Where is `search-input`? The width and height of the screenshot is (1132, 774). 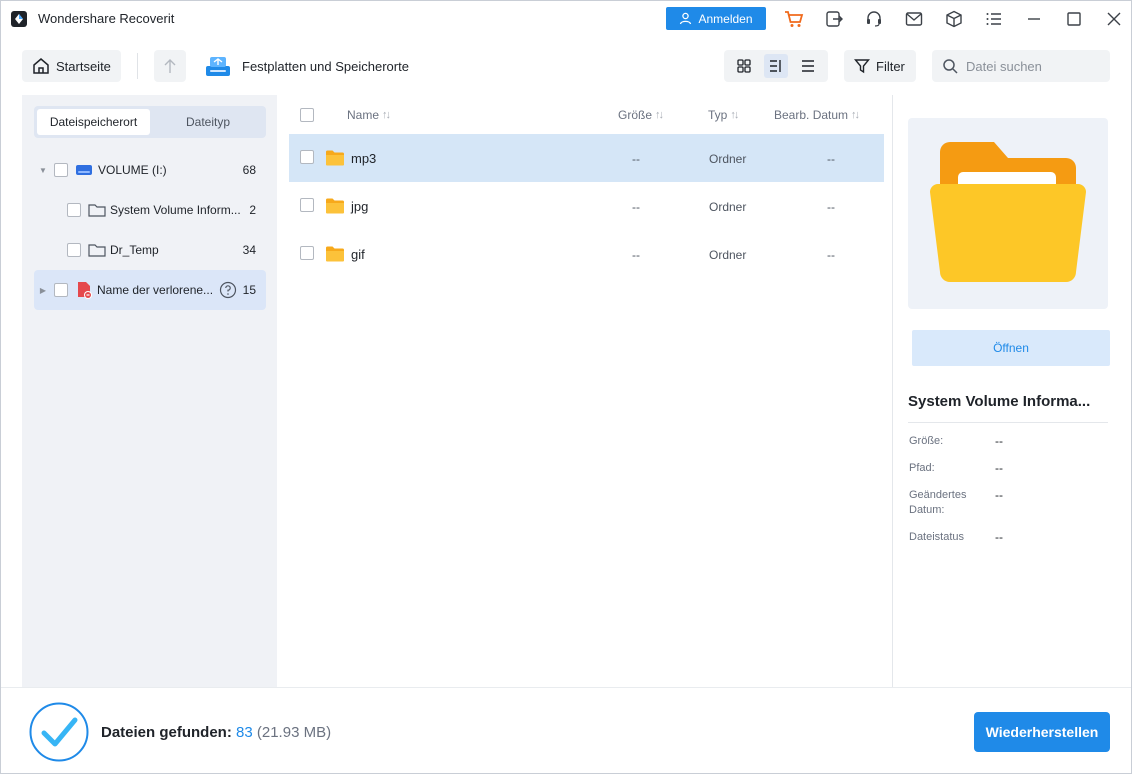 search-input is located at coordinates (1031, 66).